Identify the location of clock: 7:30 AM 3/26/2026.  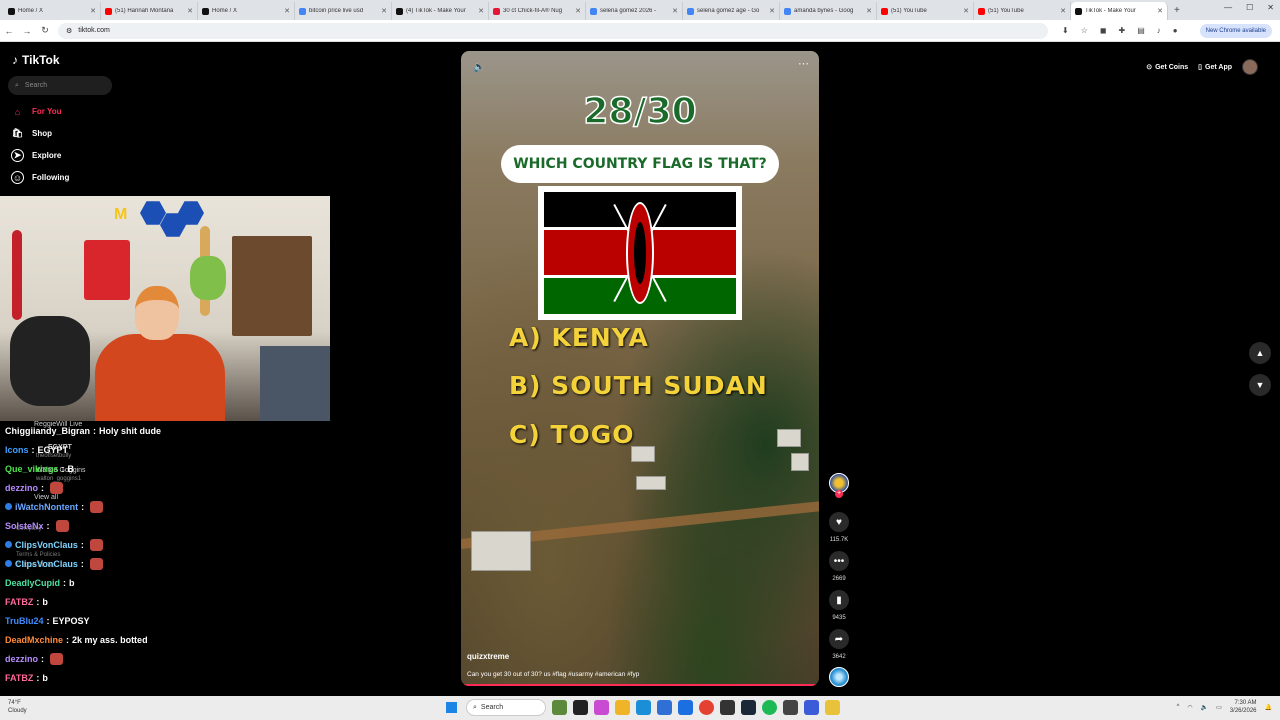
(1243, 707).